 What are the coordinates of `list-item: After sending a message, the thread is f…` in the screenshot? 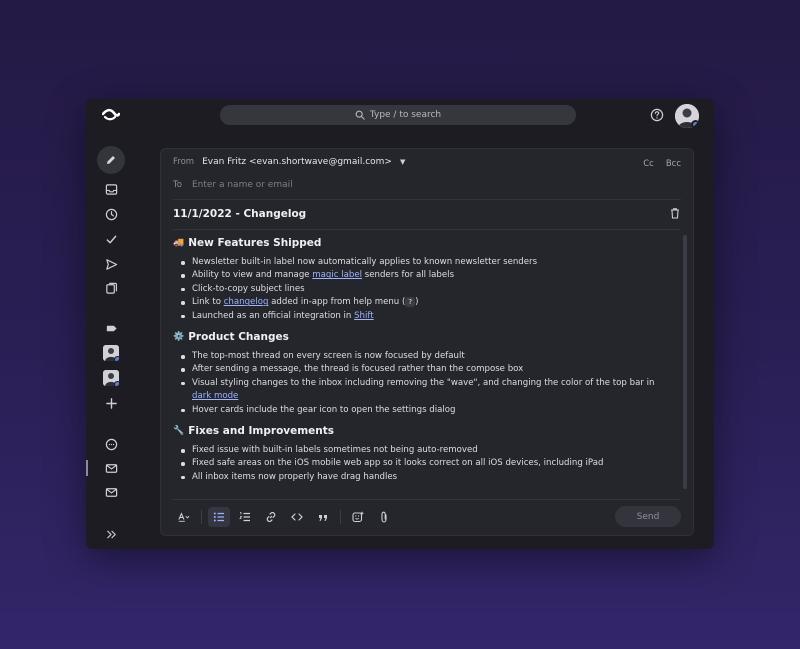 It's located at (427, 369).